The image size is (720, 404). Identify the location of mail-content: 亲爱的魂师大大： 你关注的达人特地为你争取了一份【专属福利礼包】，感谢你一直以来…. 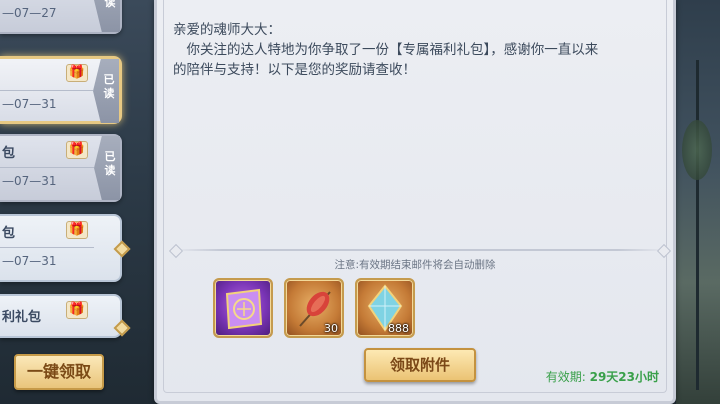
(419, 50).